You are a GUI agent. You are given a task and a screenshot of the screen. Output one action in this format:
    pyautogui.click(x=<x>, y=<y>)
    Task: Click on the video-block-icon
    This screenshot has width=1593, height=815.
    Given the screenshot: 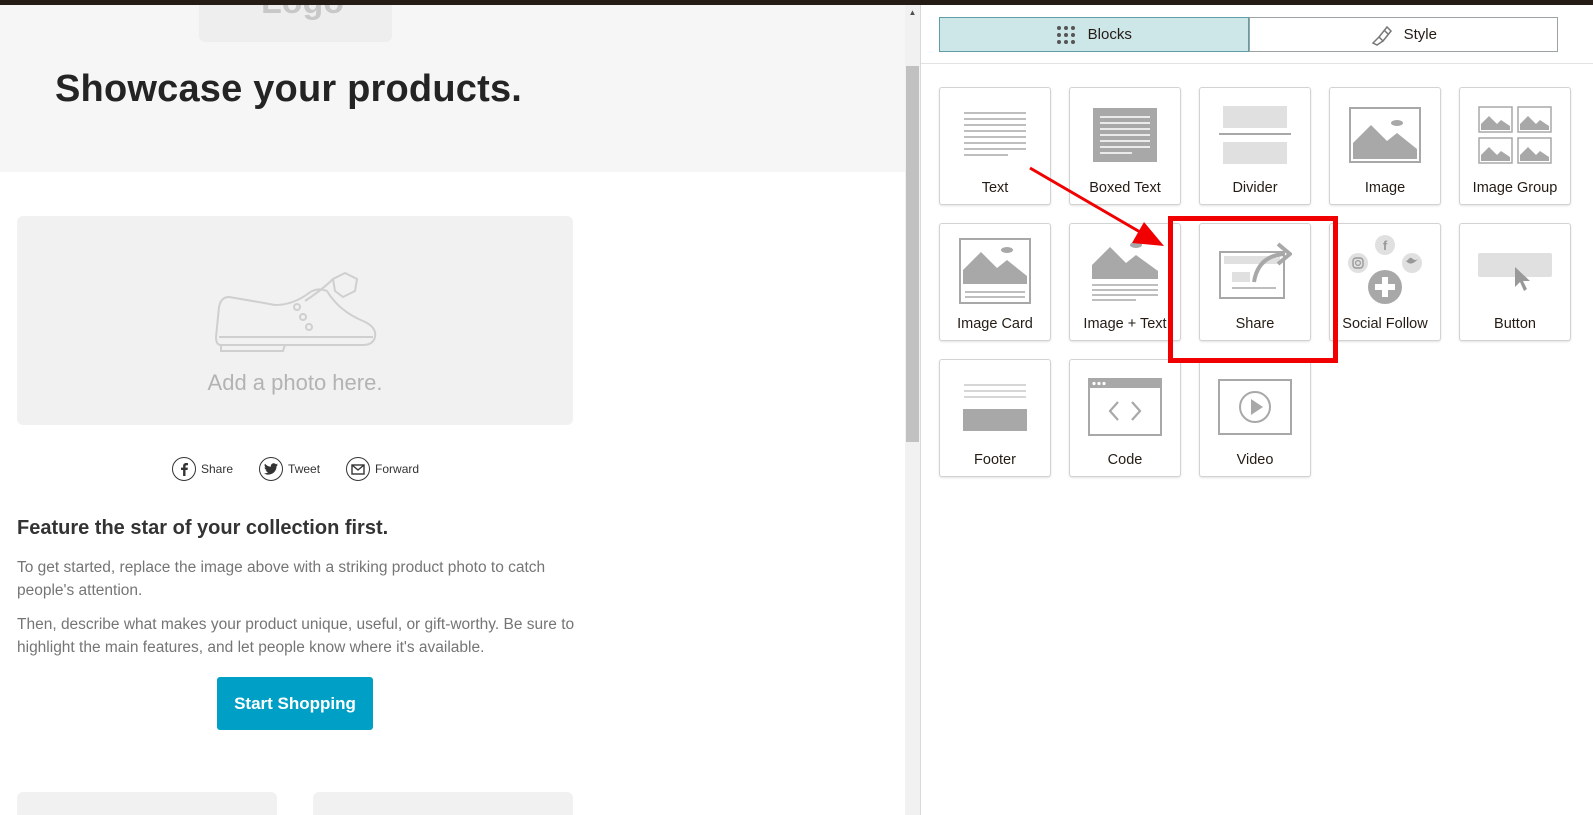 What is the action you would take?
    pyautogui.click(x=1255, y=407)
    